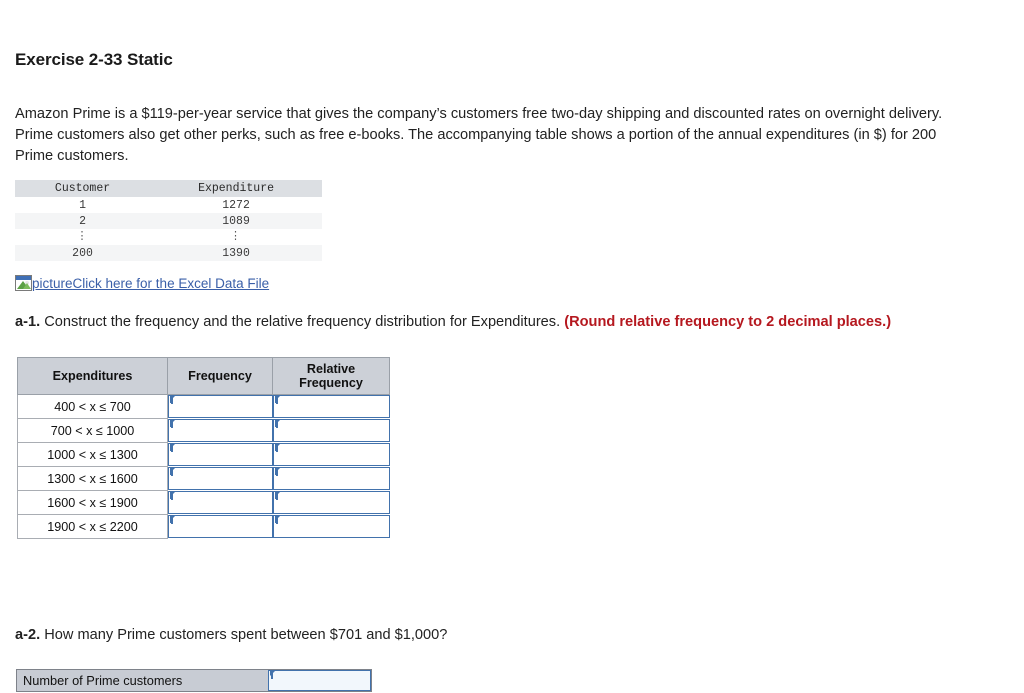 Image resolution: width=1024 pixels, height=693 pixels. I want to click on table-row: 400 < x ≤ 700, so click(203, 406).